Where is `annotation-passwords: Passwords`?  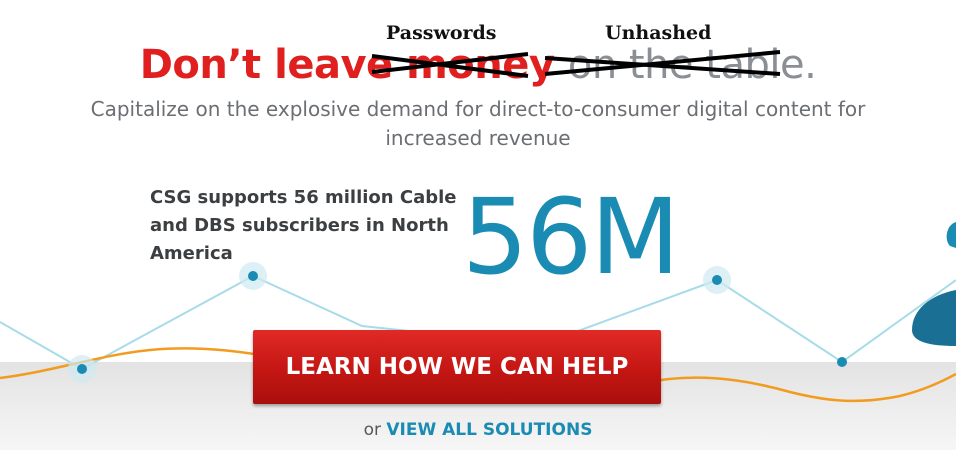 annotation-passwords: Passwords is located at coordinates (441, 33).